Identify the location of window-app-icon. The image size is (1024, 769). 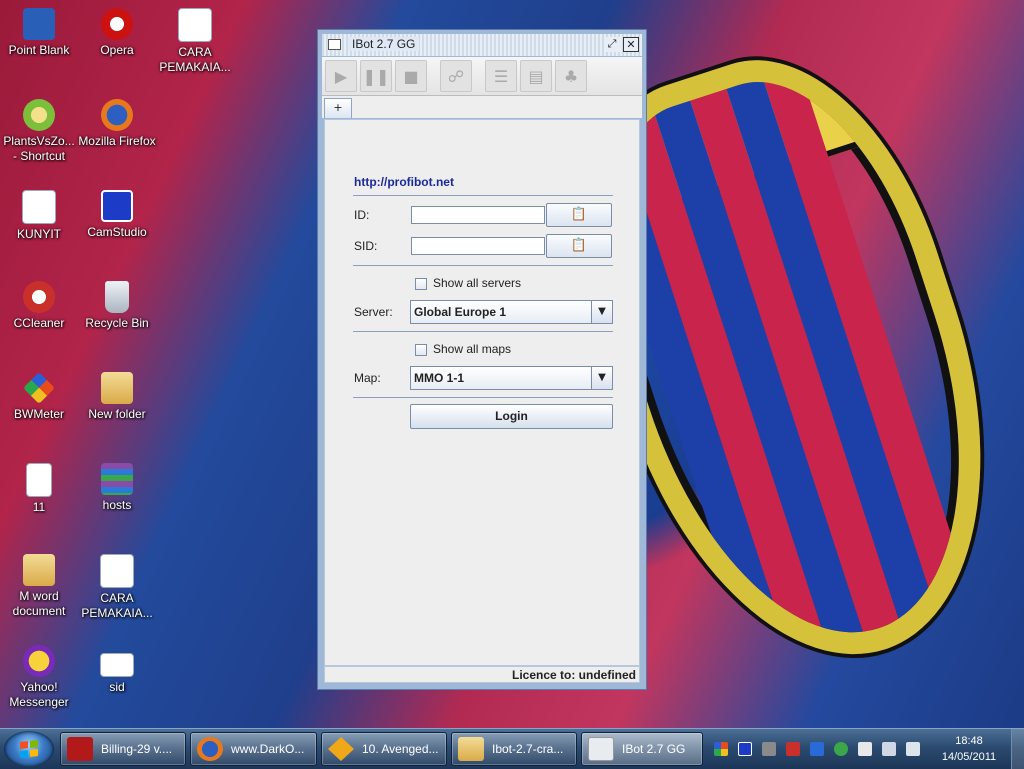
(334, 44).